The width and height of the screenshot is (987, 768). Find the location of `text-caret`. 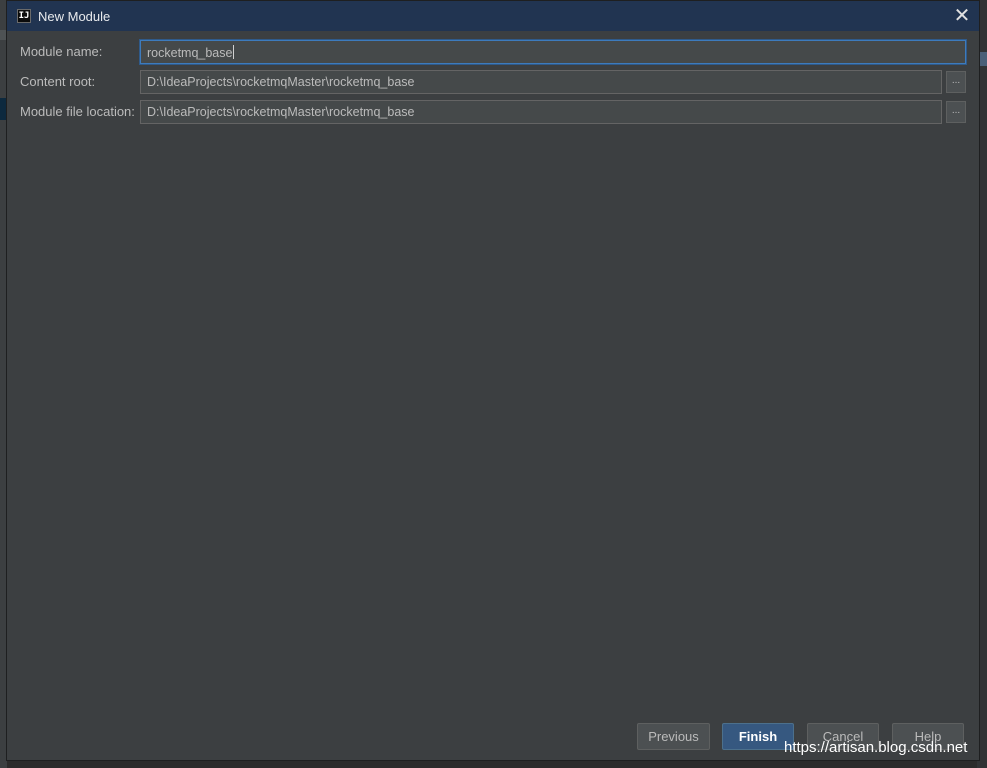

text-caret is located at coordinates (234, 52).